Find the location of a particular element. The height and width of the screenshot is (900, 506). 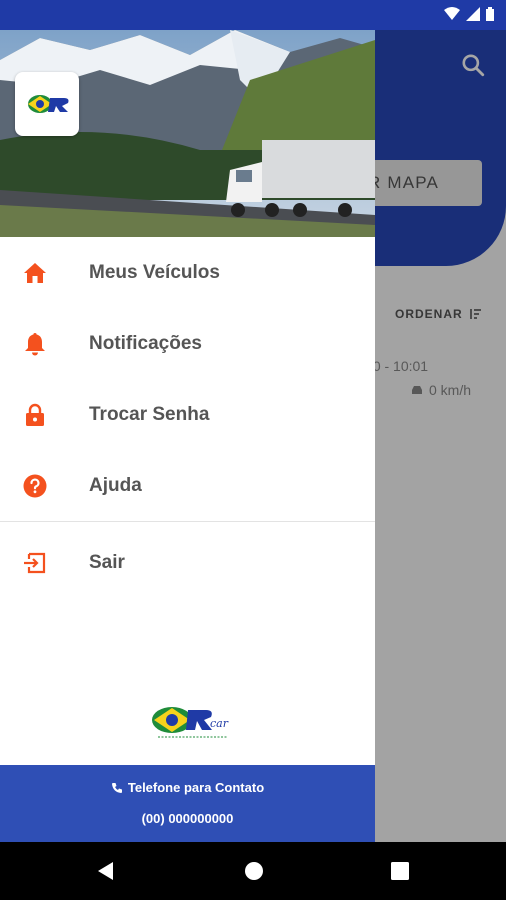

menu-item-notificacoes: Notificações is located at coordinates (187, 343).